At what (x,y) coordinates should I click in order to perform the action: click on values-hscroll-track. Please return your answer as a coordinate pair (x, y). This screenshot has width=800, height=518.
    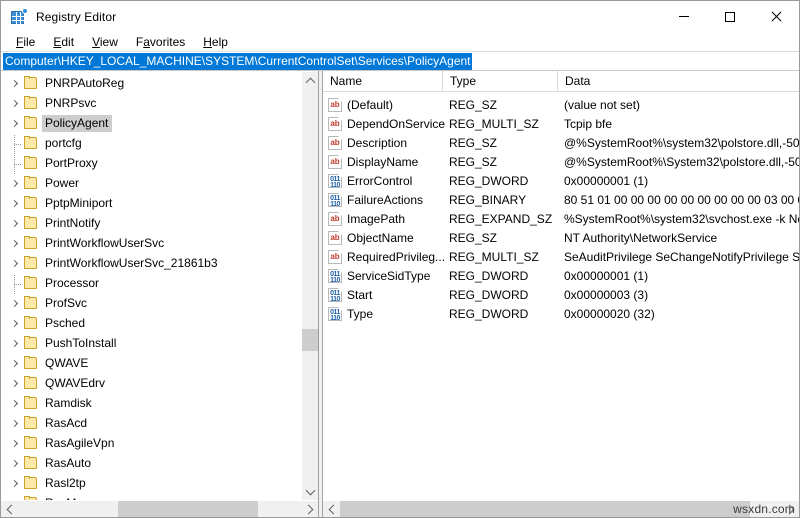
    Looking at the image, I should click on (561, 509).